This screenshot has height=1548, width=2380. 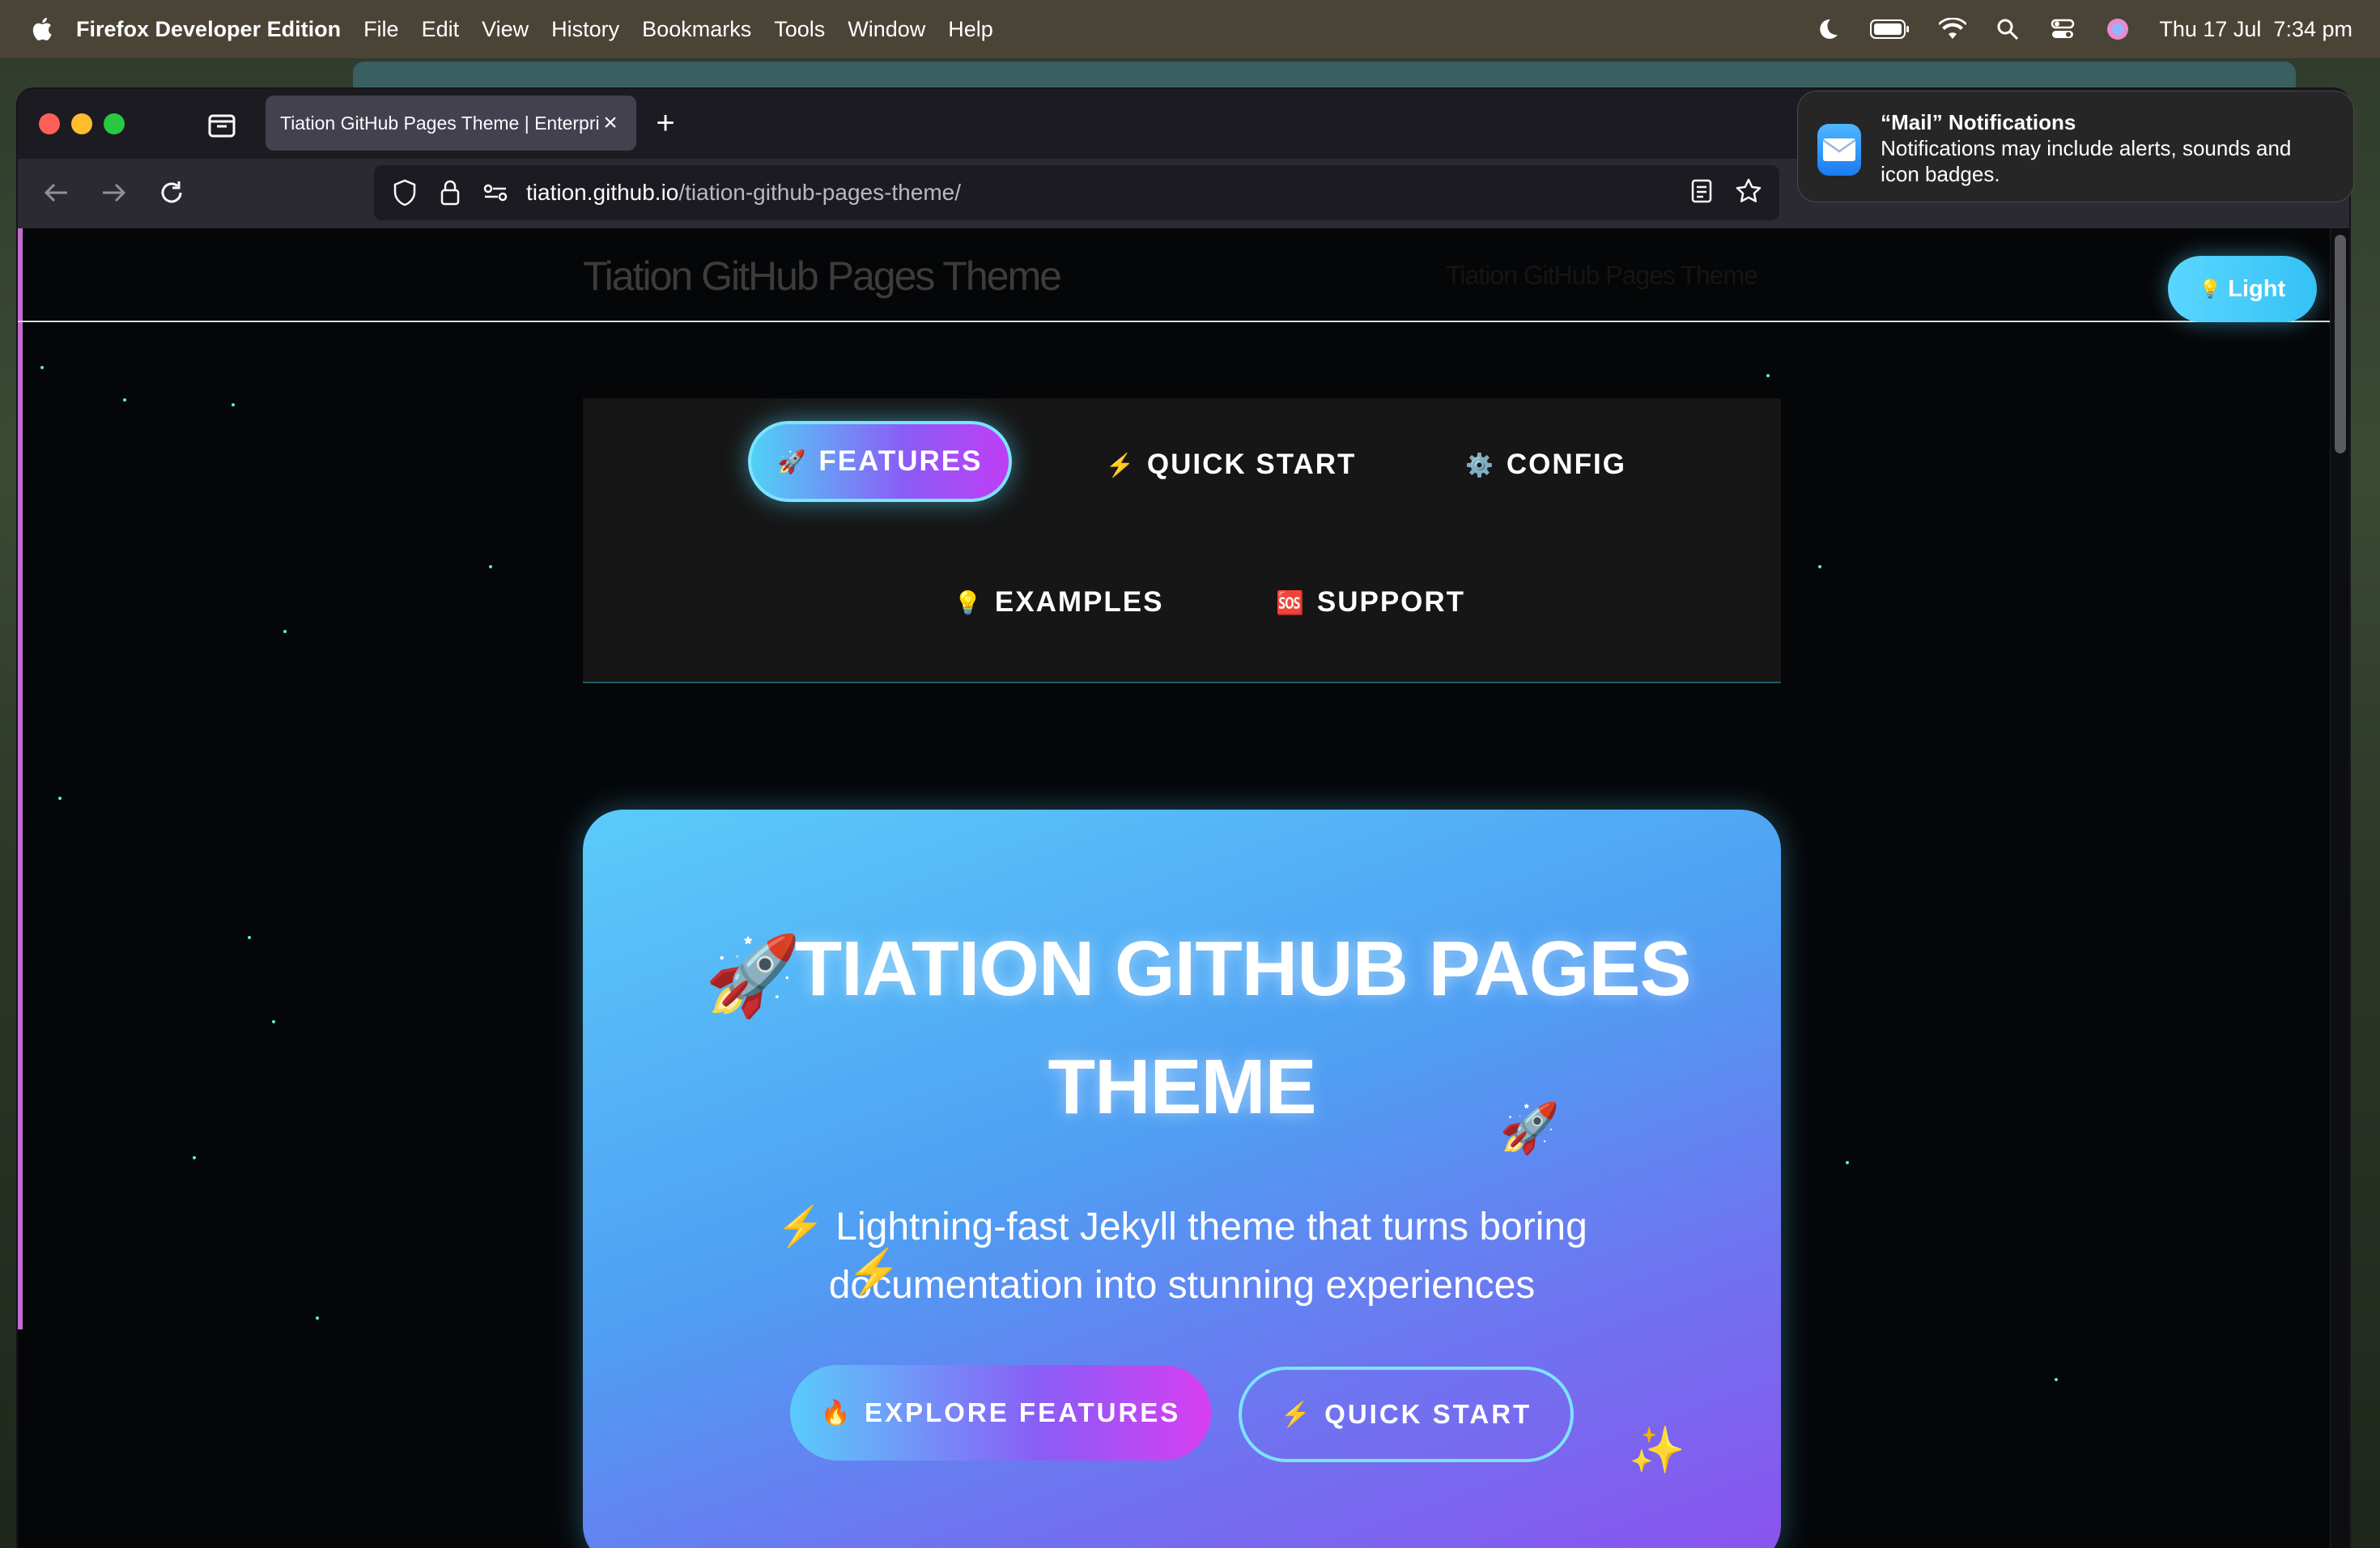 What do you see at coordinates (208, 29) in the screenshot?
I see `app-name-menu: Firefox Developer Edition` at bounding box center [208, 29].